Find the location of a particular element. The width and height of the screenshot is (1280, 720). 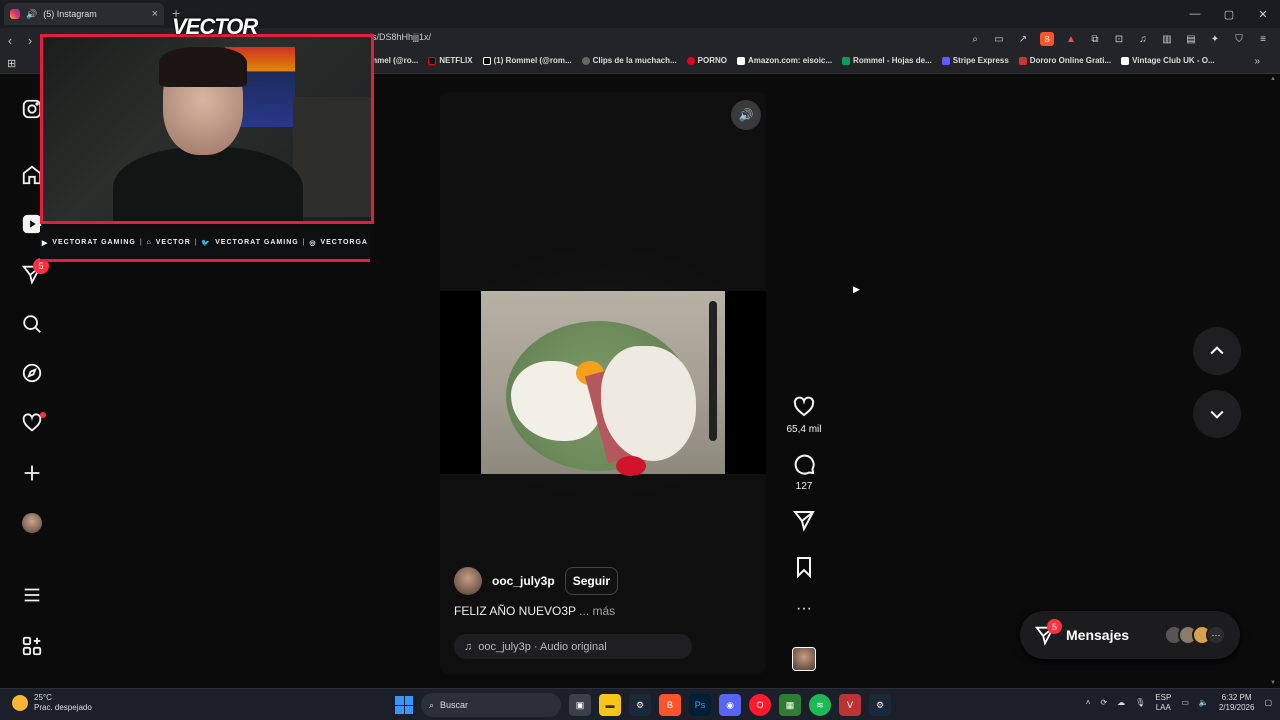

heart-icon is located at coordinates (804, 407).